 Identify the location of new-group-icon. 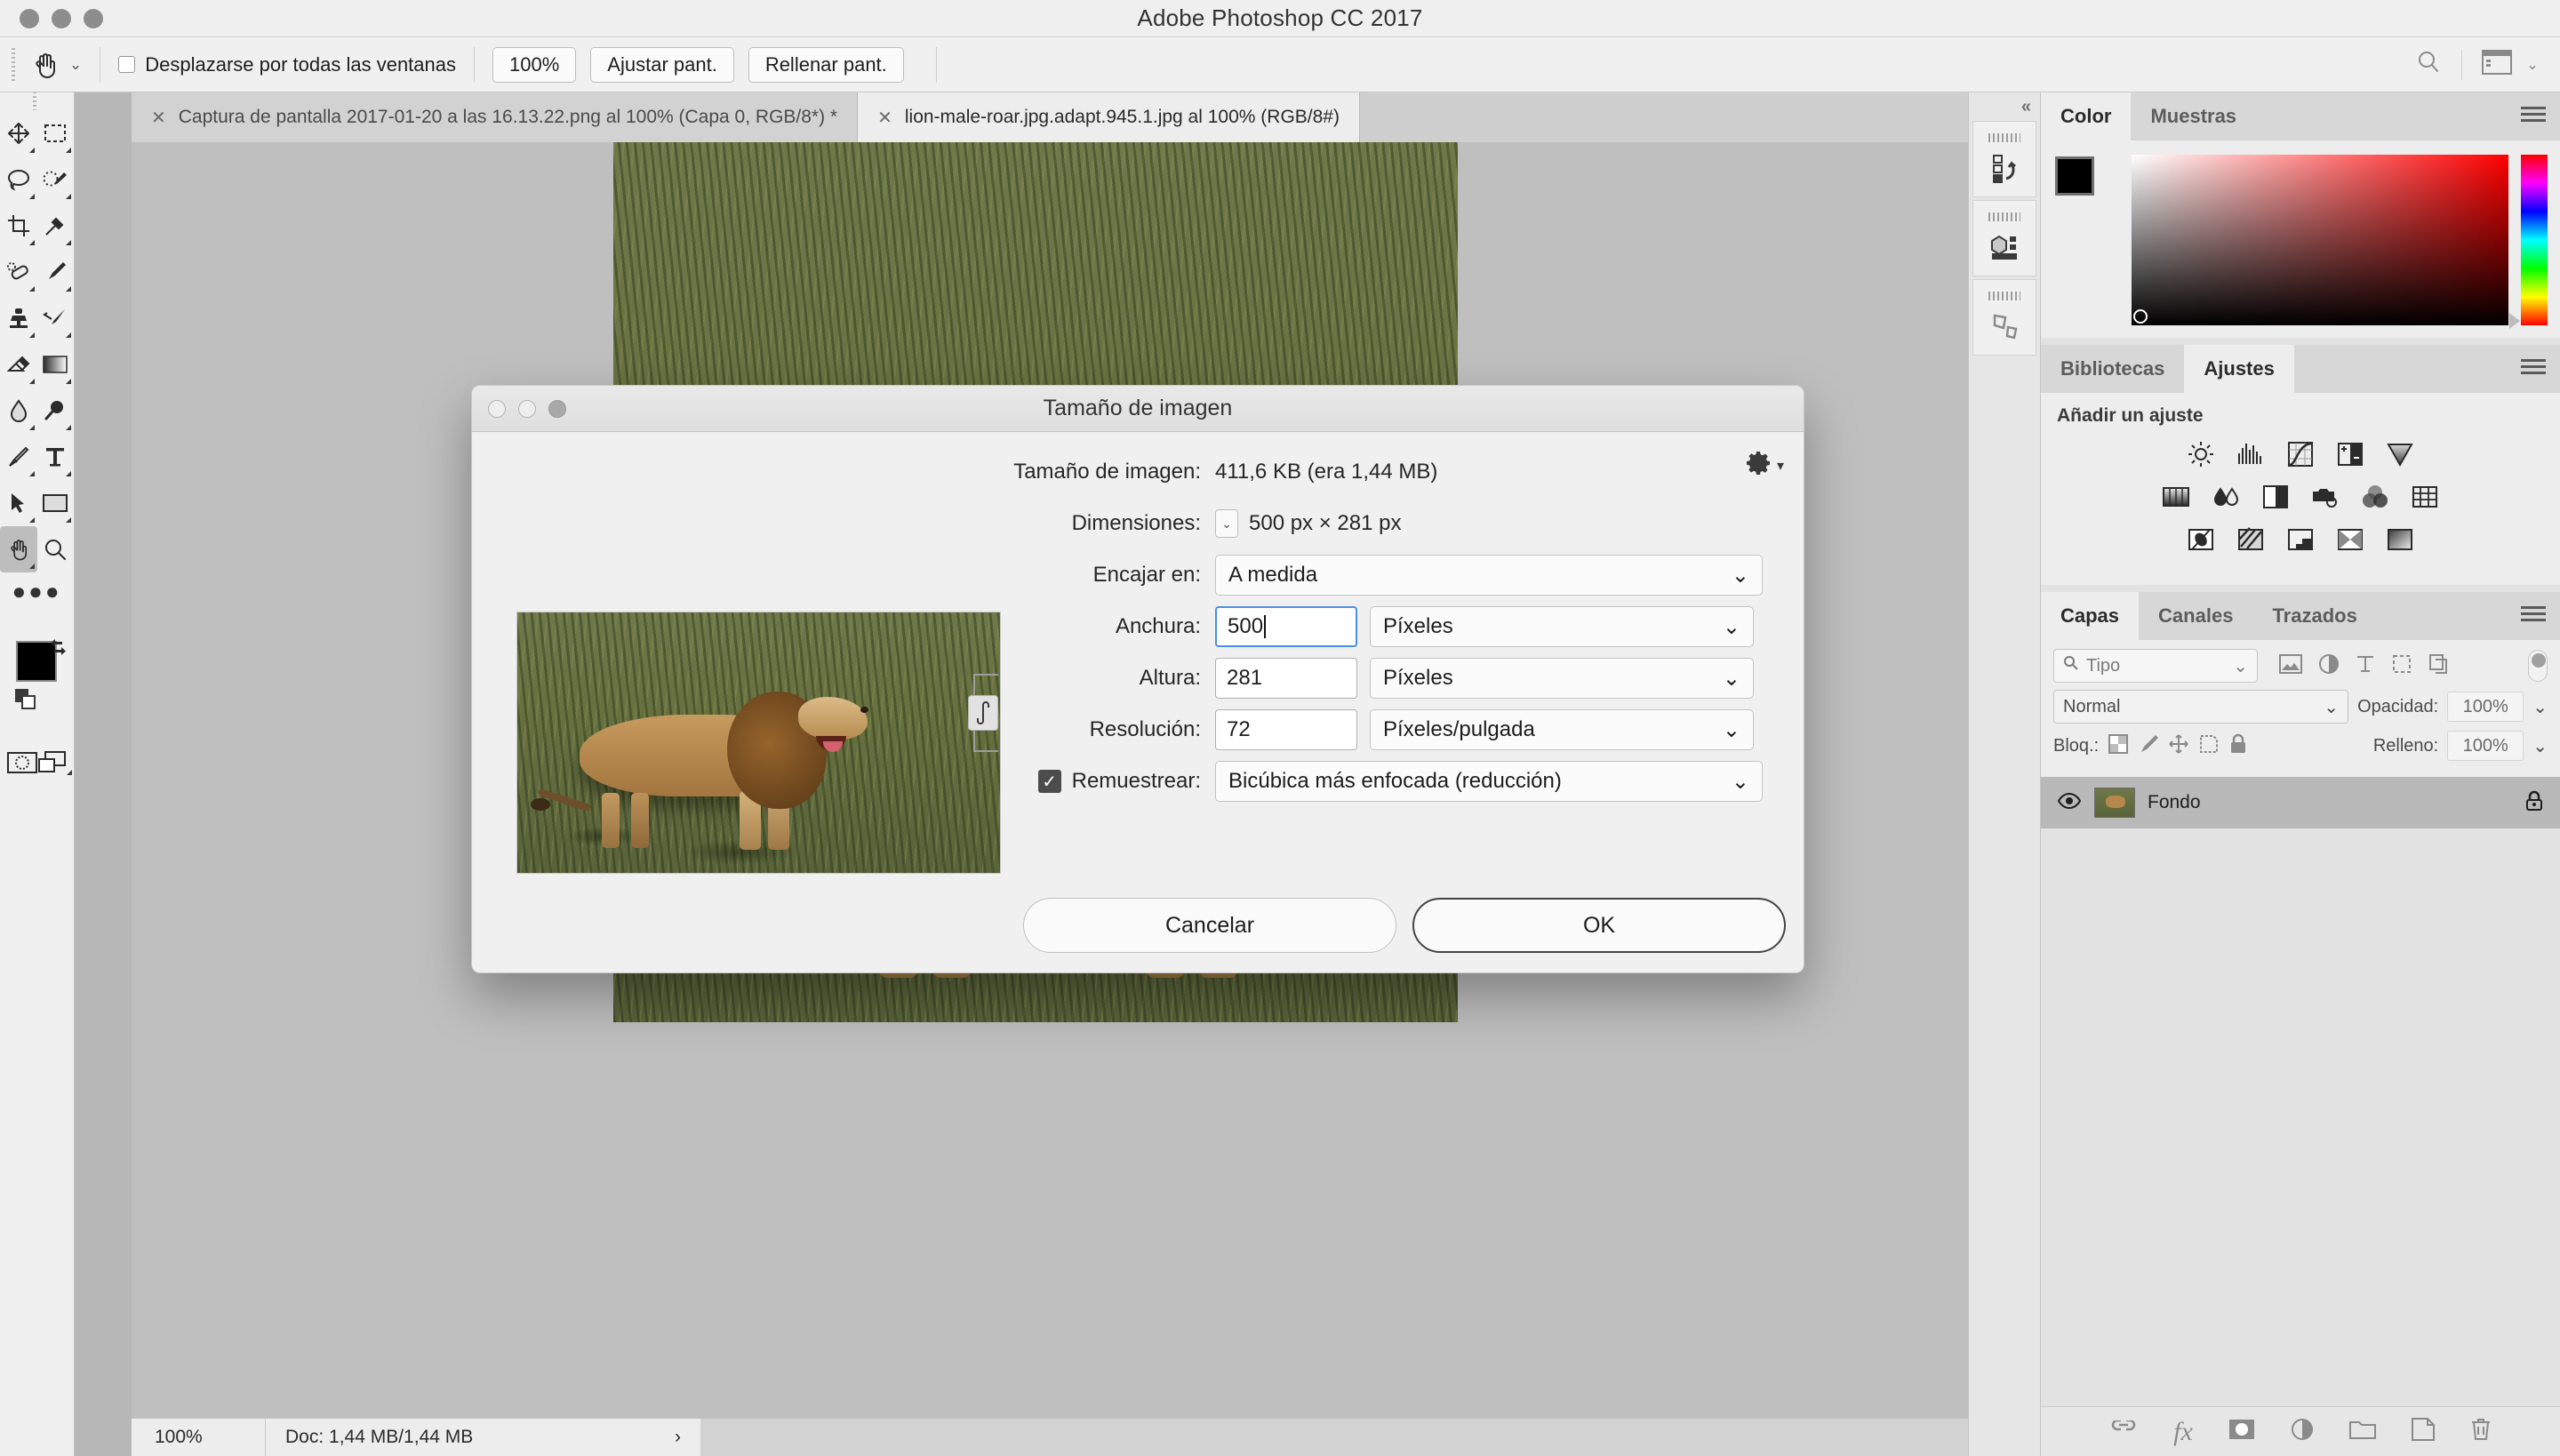
(2362, 1431).